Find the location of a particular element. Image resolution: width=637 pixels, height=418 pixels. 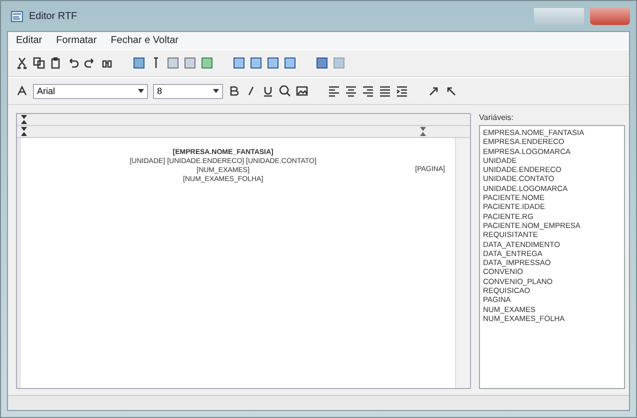

font-dropdown: Arial is located at coordinates (90, 91).